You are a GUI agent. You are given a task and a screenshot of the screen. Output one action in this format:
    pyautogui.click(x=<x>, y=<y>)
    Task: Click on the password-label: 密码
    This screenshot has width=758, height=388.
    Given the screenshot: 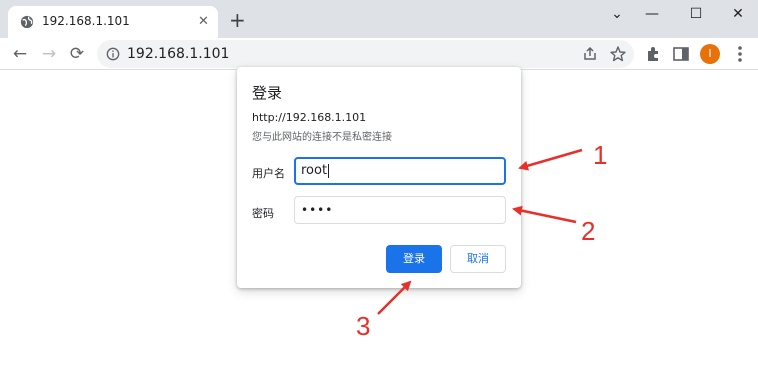 What is the action you would take?
    pyautogui.click(x=263, y=213)
    